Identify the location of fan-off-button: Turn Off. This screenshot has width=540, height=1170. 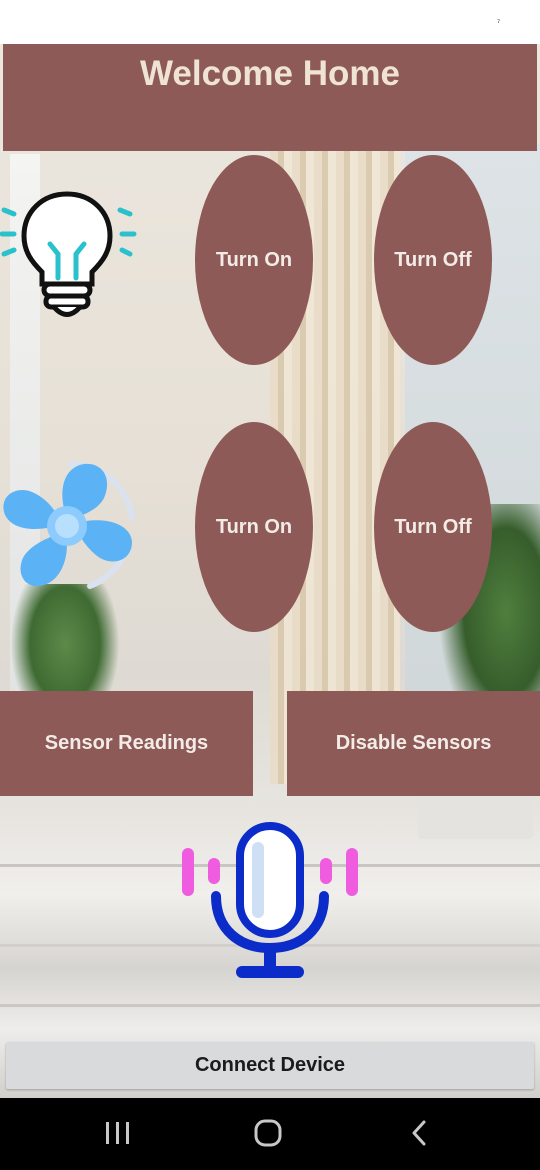
(433, 527).